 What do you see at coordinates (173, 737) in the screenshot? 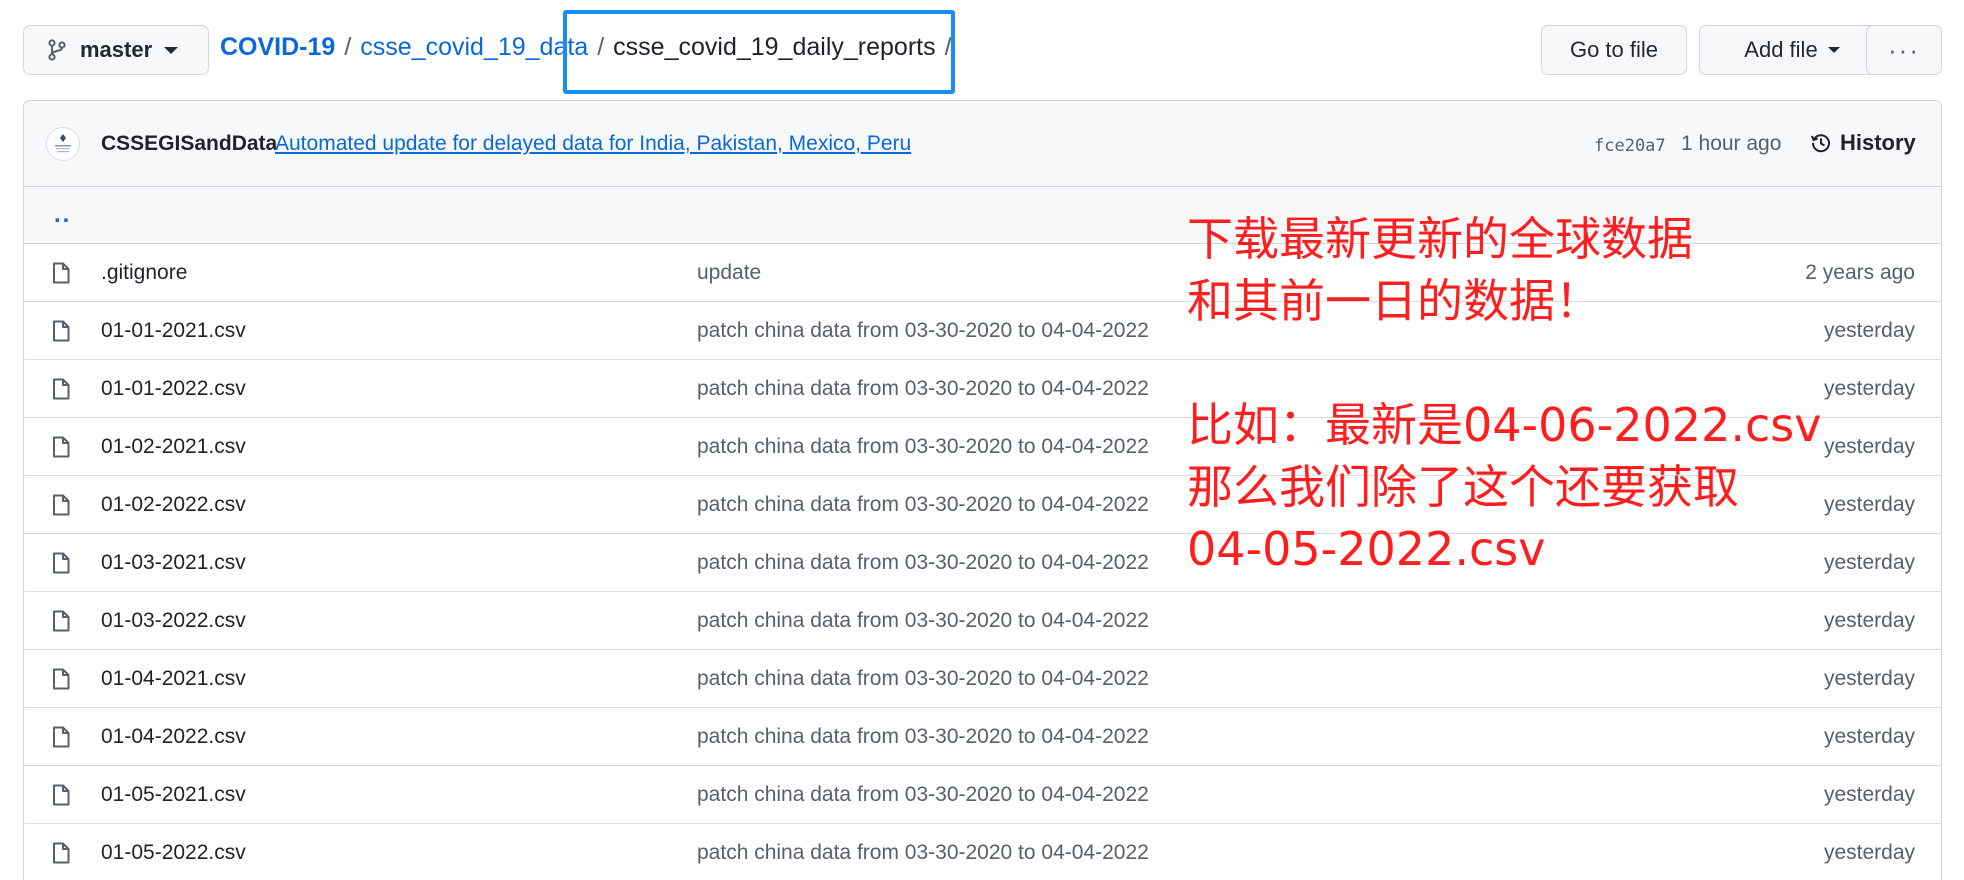
I see `file-name-link: 01-04-2022.csv` at bounding box center [173, 737].